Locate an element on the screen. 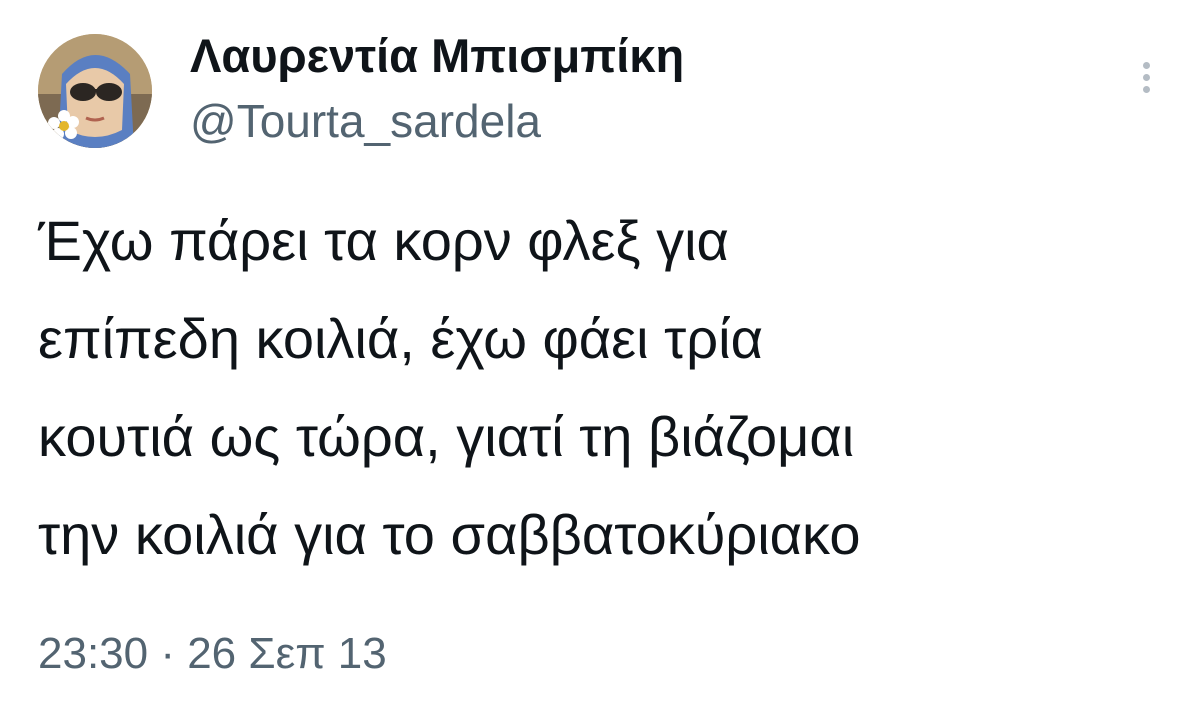 This screenshot has height=728, width=1199. more-options-icon is located at coordinates (1146, 82).